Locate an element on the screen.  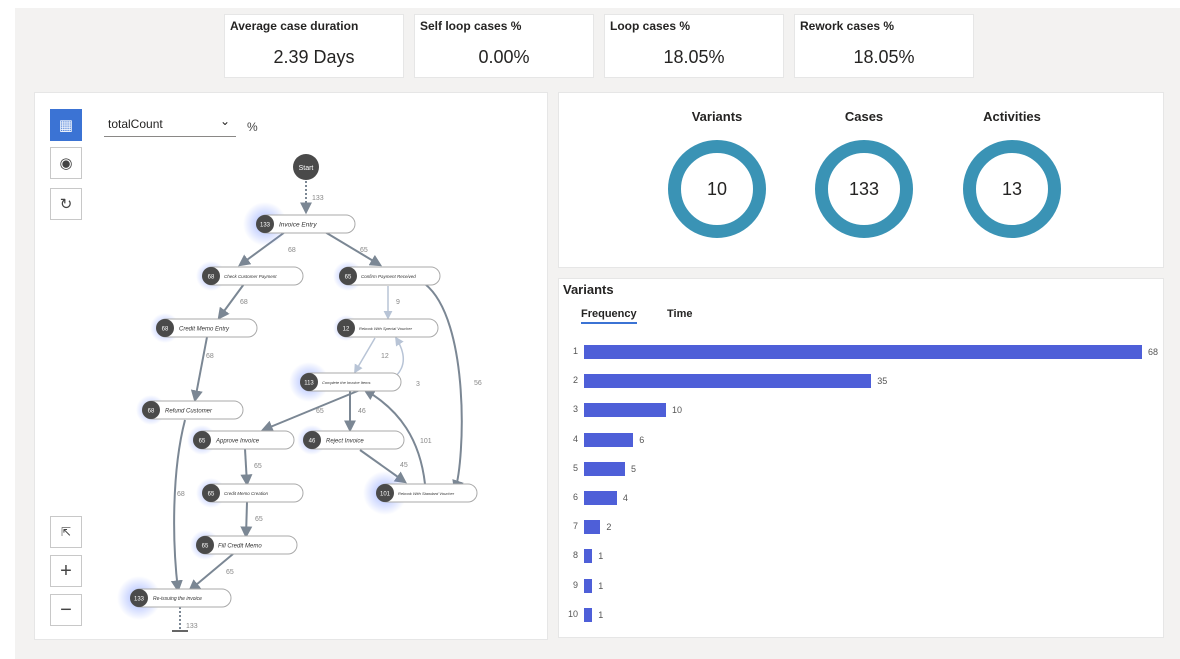
edge-label: 45 is located at coordinates (404, 465).